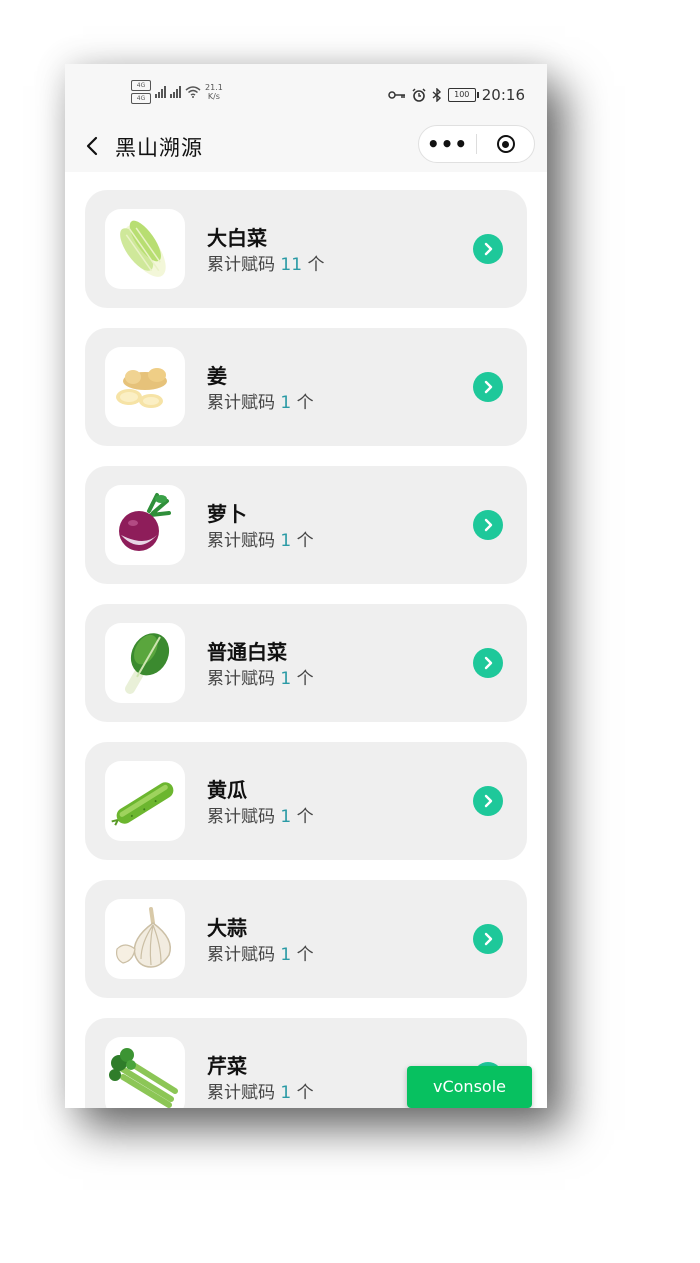 This screenshot has width=700, height=1263. Describe the element at coordinates (227, 514) in the screenshot. I see `item-name: 萝卜` at that location.